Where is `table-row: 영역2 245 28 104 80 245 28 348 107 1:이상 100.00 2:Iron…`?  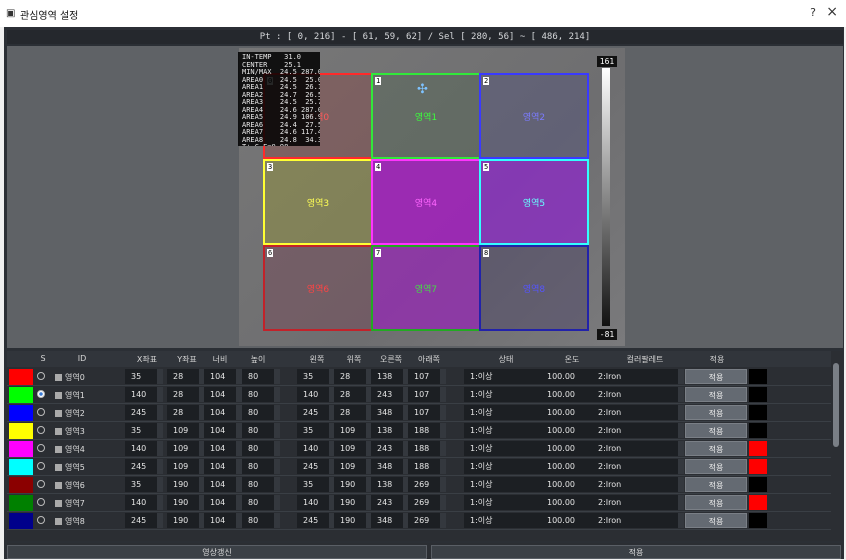 table-row: 영역2 245 28 104 80 245 28 348 107 1:이상 100.00 2:Iron… is located at coordinates (422, 413).